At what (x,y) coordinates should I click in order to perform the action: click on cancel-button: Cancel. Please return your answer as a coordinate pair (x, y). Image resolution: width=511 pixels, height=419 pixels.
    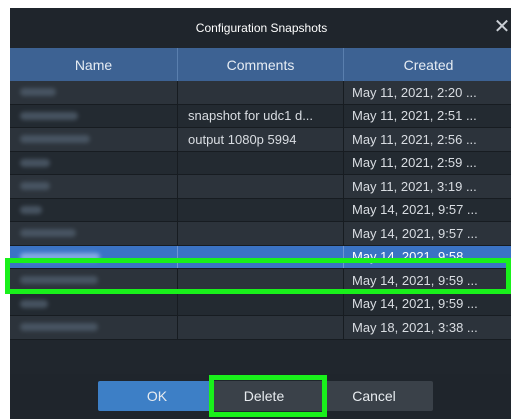
    Looking at the image, I should click on (374, 396).